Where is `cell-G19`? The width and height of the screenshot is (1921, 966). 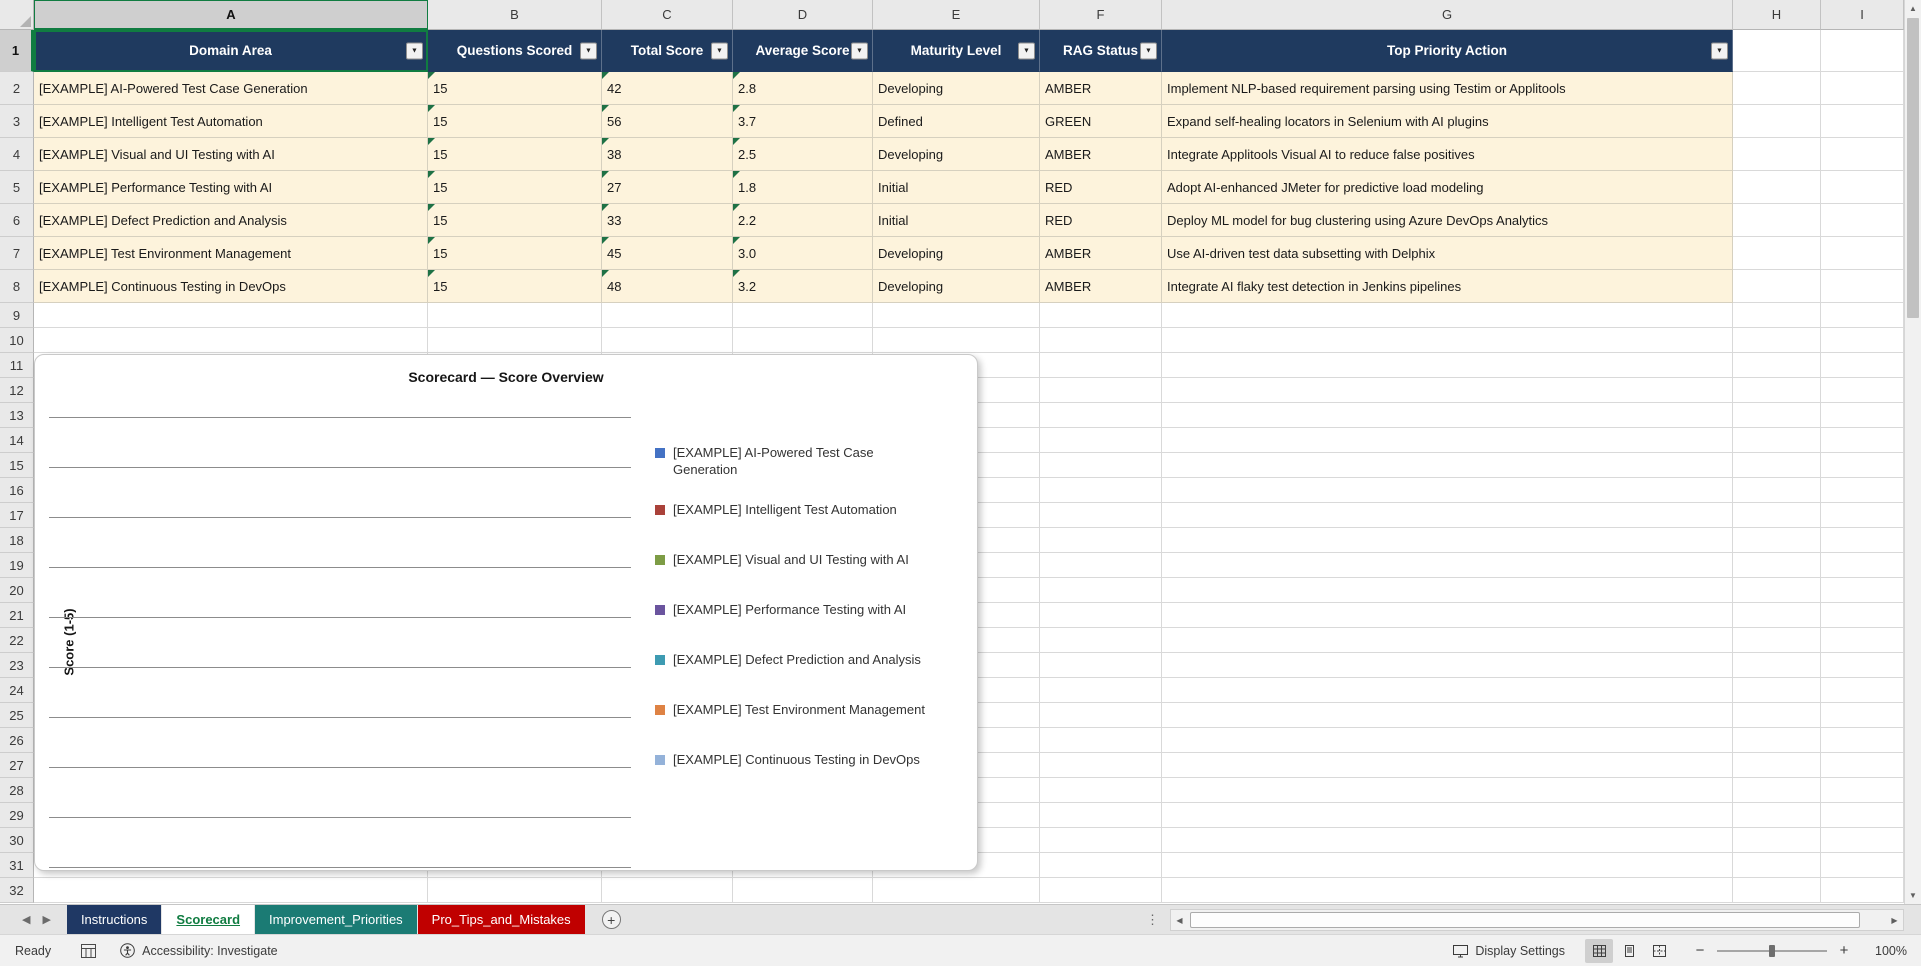
cell-G19 is located at coordinates (1447, 565).